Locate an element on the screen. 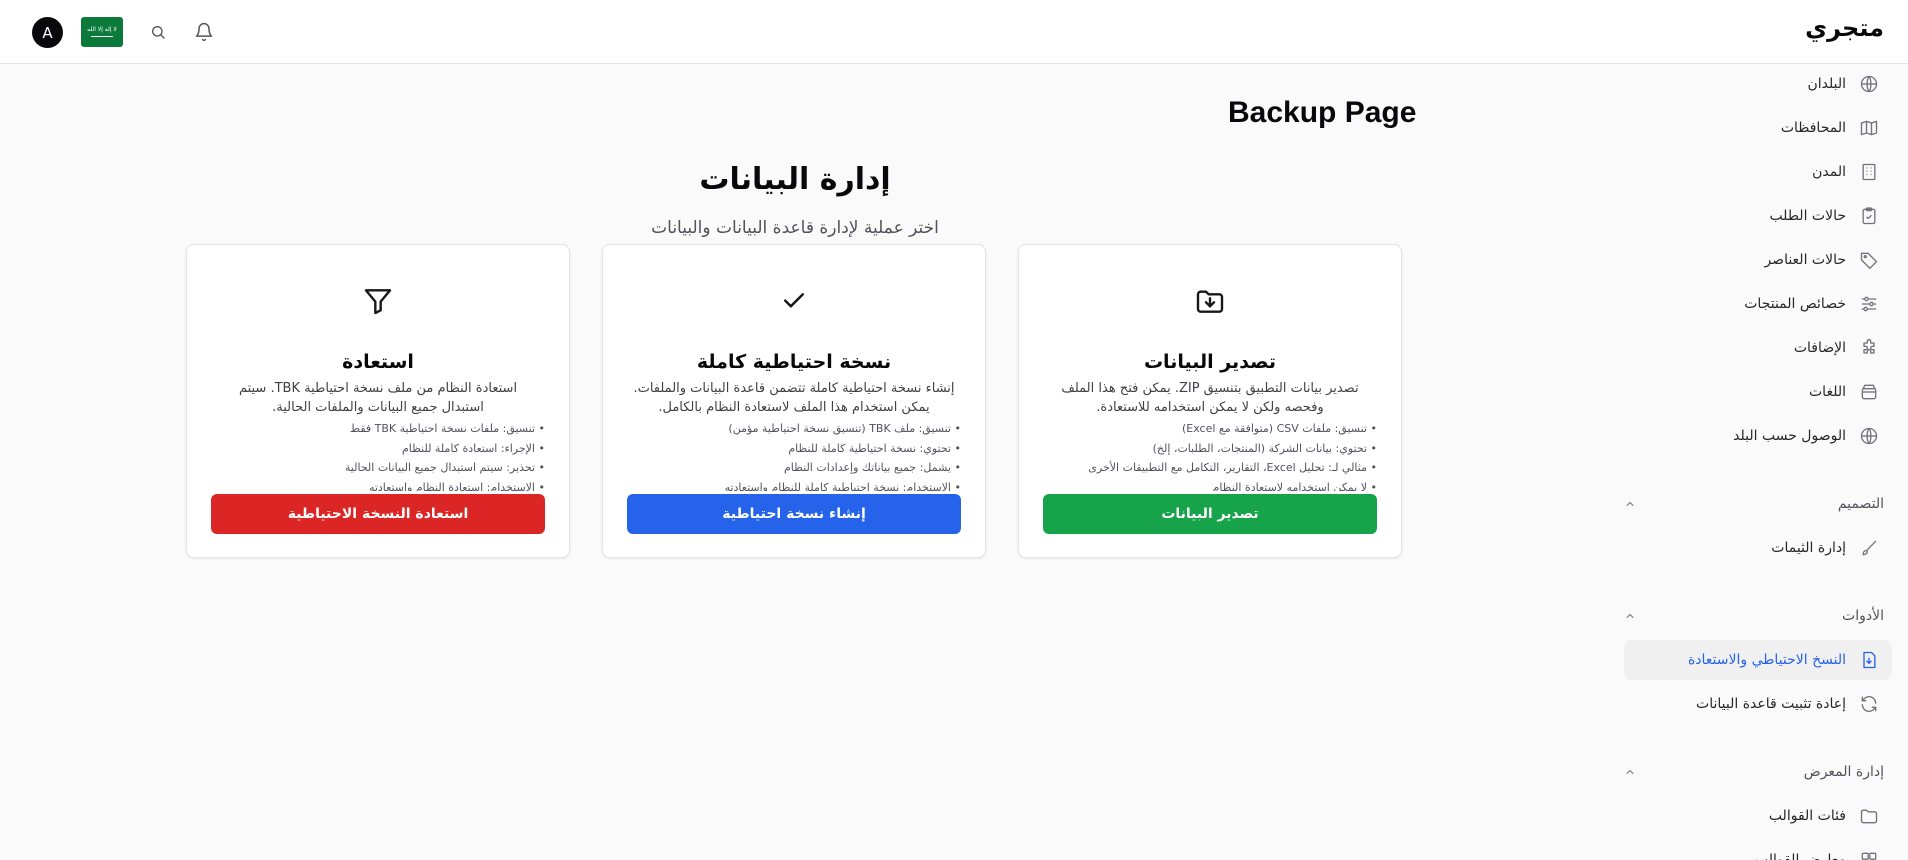  sidebar-item-order-statuses: حالات الطلب is located at coordinates (1758, 216).